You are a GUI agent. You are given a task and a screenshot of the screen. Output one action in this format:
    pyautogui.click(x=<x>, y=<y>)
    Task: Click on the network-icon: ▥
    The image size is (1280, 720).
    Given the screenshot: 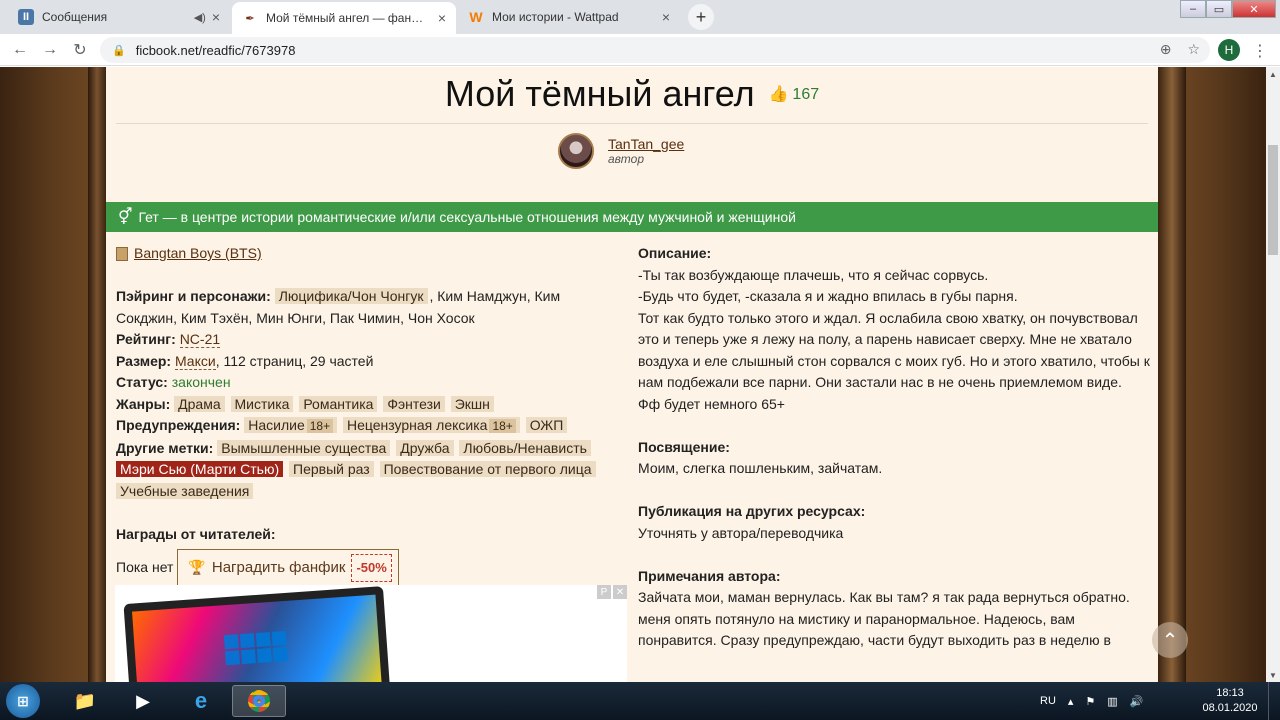 What is the action you would take?
    pyautogui.click(x=1112, y=701)
    